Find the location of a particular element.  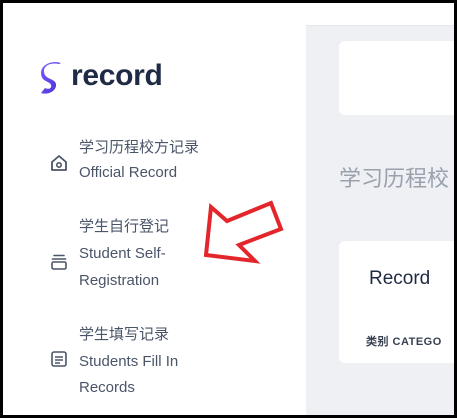

red-arrow-icon is located at coordinates (243, 232).